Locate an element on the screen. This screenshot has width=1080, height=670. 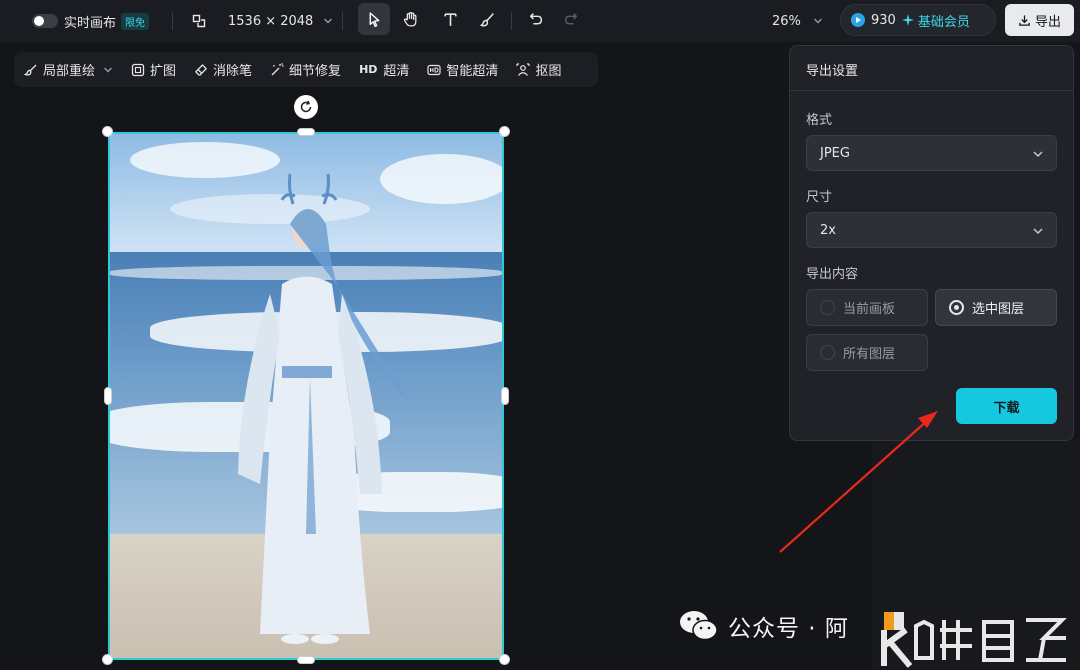
realtime-canvas-toggle: 实时画布 限免 is located at coordinates (91, 21).